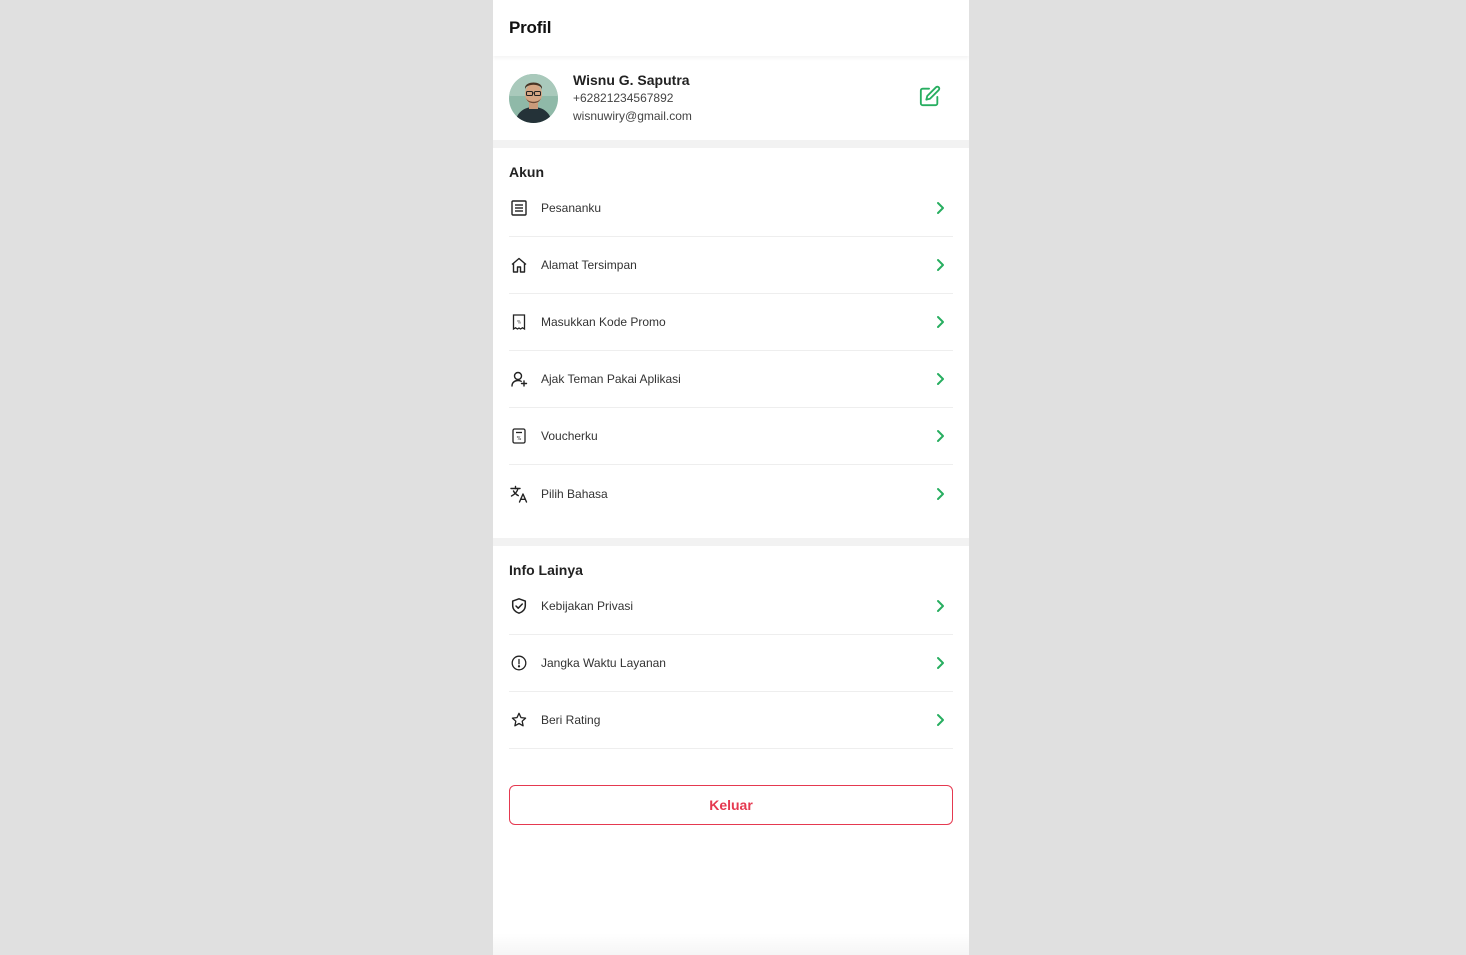 The width and height of the screenshot is (1466, 955). What do you see at coordinates (731, 322) in the screenshot?
I see `menu-item-kode-promo: % Masukkan Kode Promo` at bounding box center [731, 322].